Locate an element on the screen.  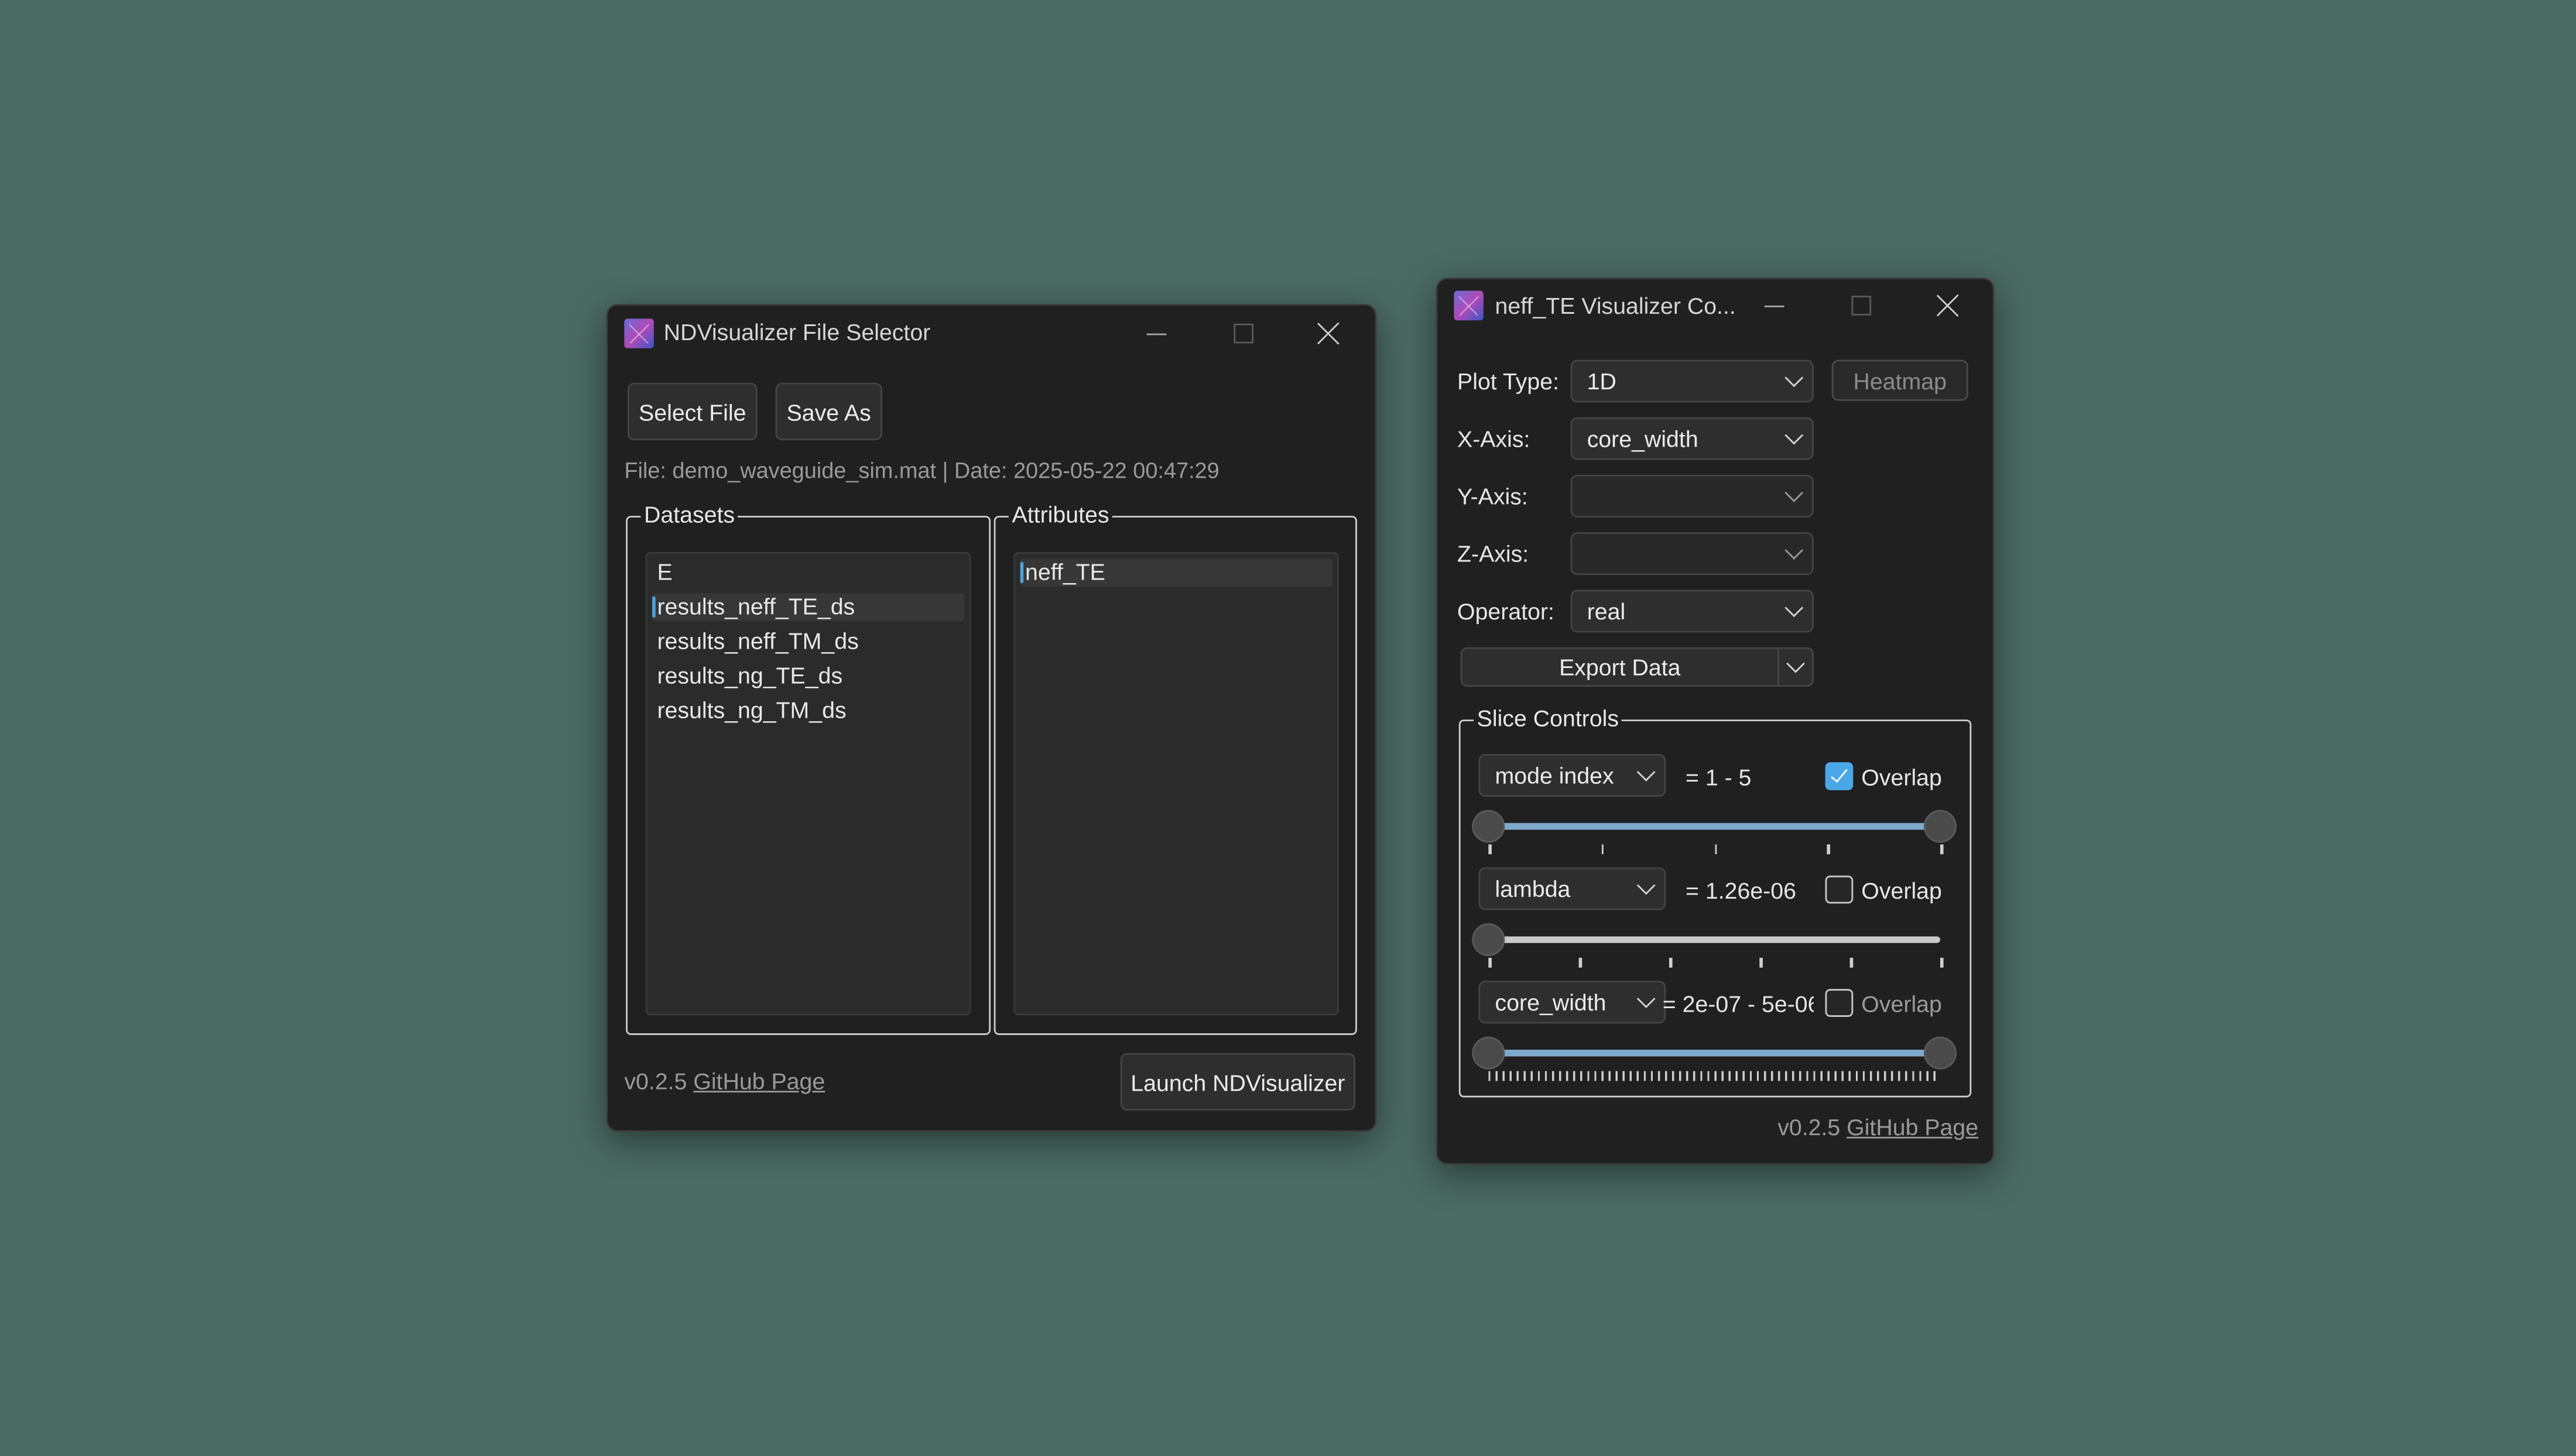
slider-track is located at coordinates (1714, 939).